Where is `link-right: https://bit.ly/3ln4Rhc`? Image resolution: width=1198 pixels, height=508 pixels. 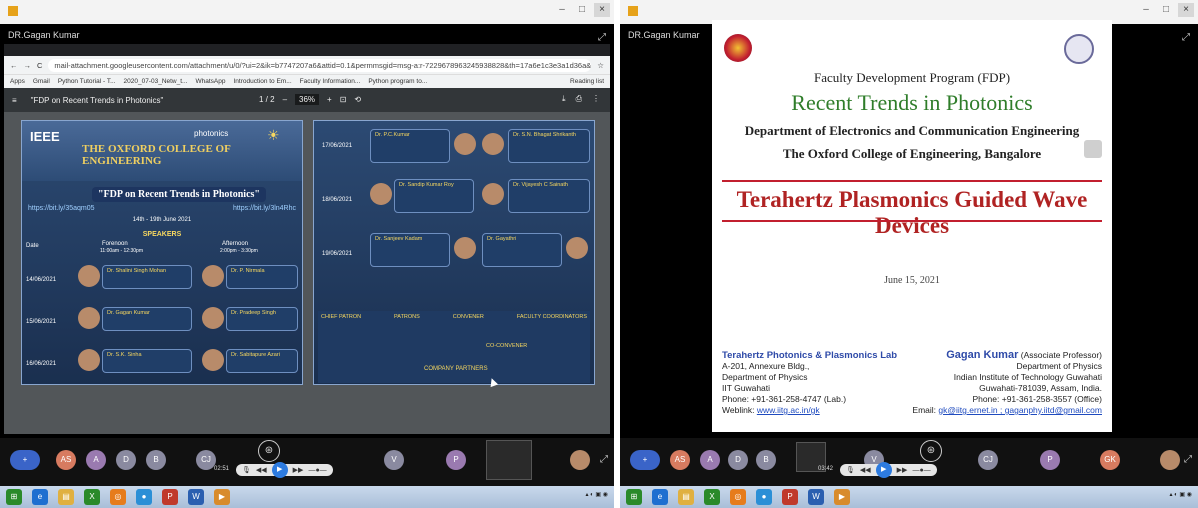
link-right: https://bit.ly/3ln4Rhc is located at coordinates (264, 208).